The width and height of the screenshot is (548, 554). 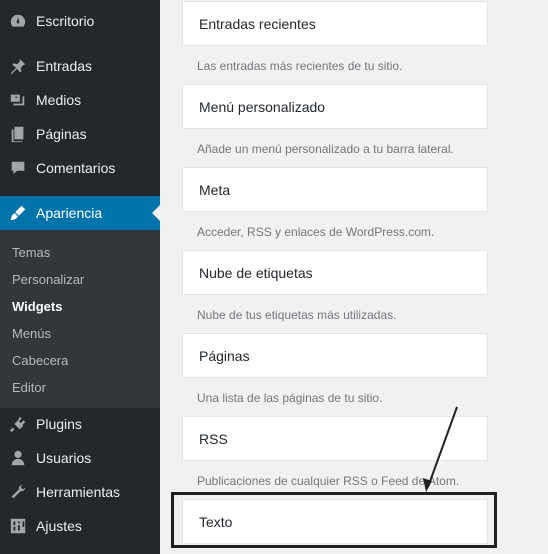 I want to click on menu-label: Ajustes, so click(x=59, y=526).